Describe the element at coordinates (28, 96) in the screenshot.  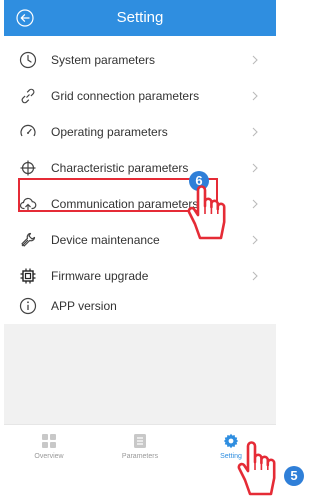
I see `link-icon` at that location.